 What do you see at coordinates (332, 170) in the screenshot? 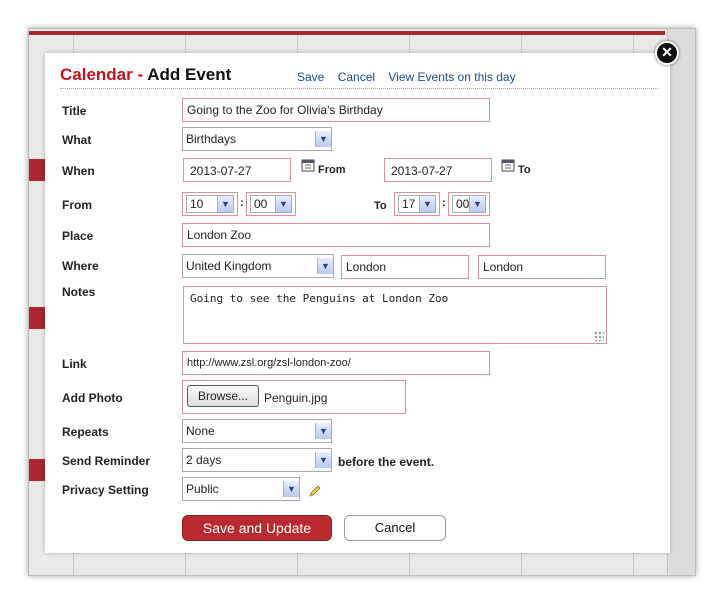
I see `when-from-label: From` at bounding box center [332, 170].